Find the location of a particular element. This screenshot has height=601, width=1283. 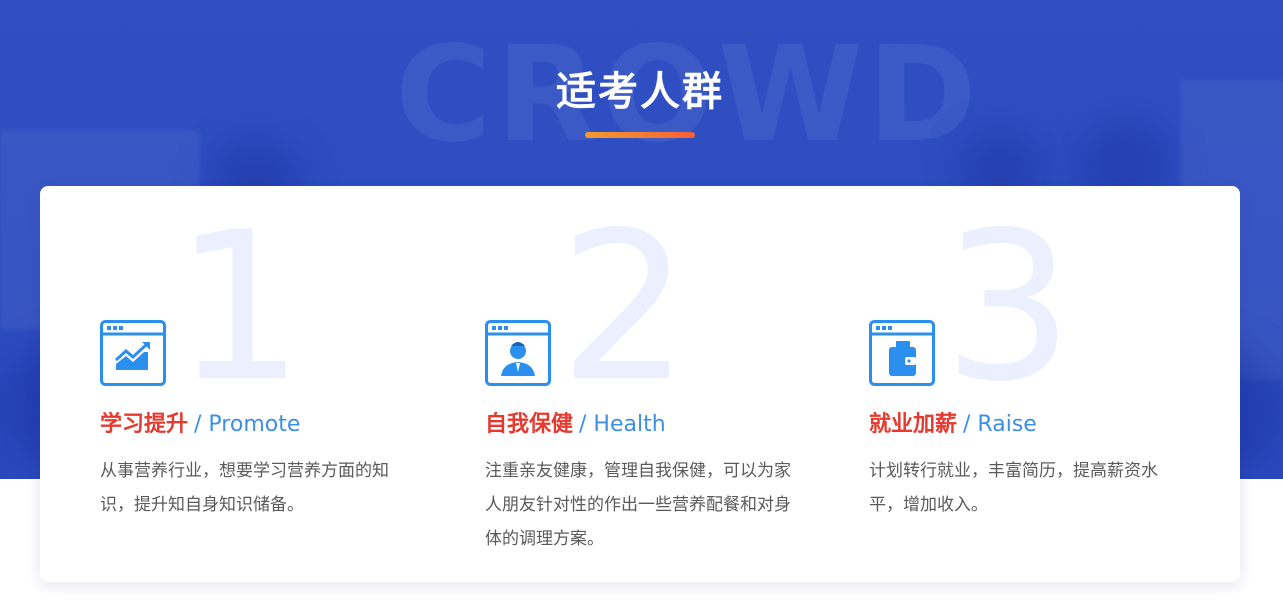

item-description: 从事营养行业，想要学习营养方面的知识，提升知自身知识储备。 is located at coordinates (244, 488).